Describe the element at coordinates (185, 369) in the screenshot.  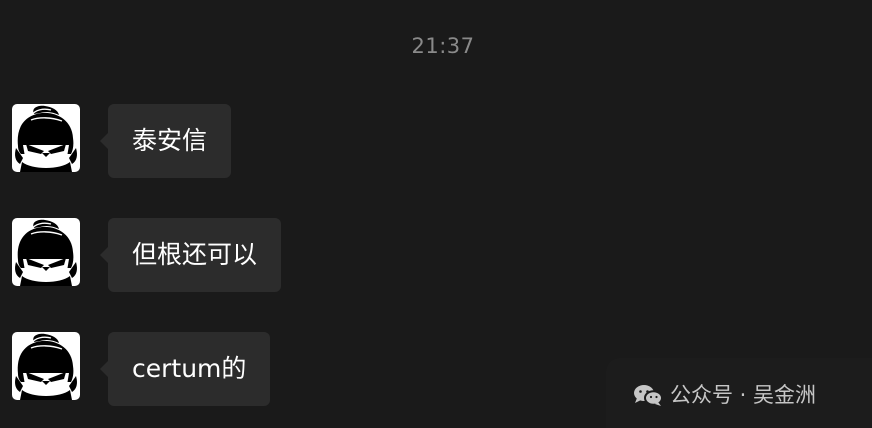
I see `message-bubble: certum的` at that location.